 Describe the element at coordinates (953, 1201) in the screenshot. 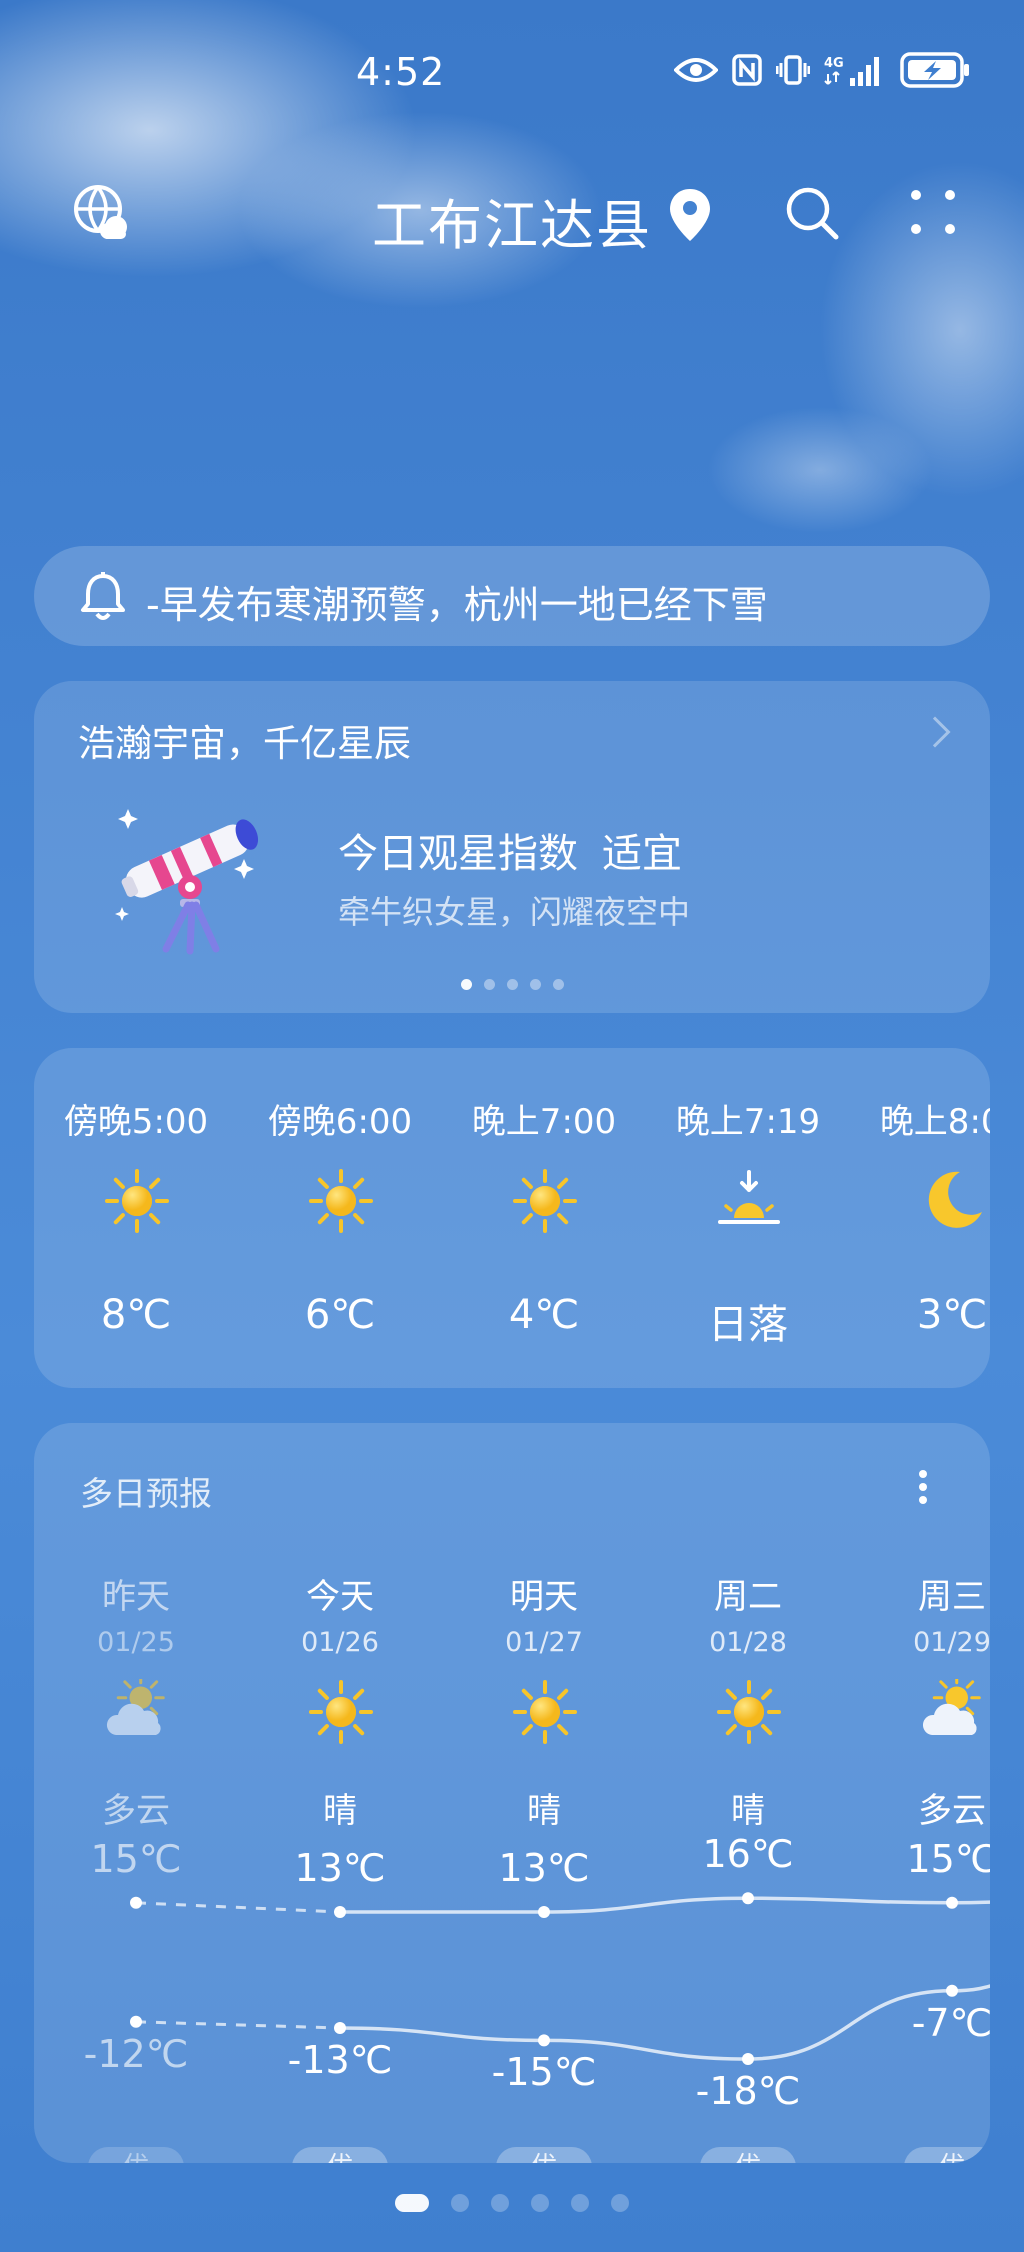

I see `moon-icon` at that location.